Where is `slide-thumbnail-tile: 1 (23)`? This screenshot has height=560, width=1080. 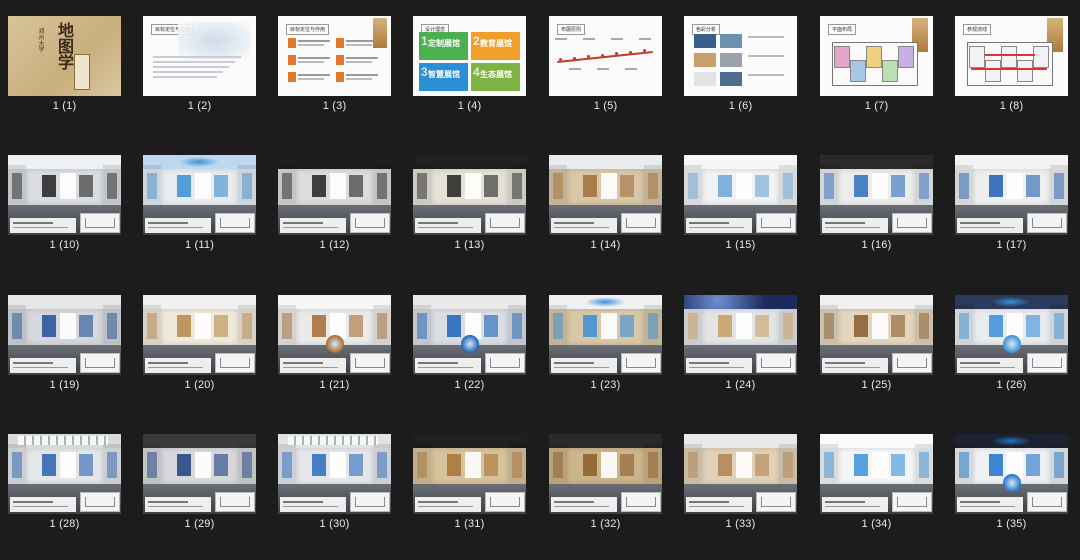 slide-thumbnail-tile: 1 (23) is located at coordinates (605, 344).